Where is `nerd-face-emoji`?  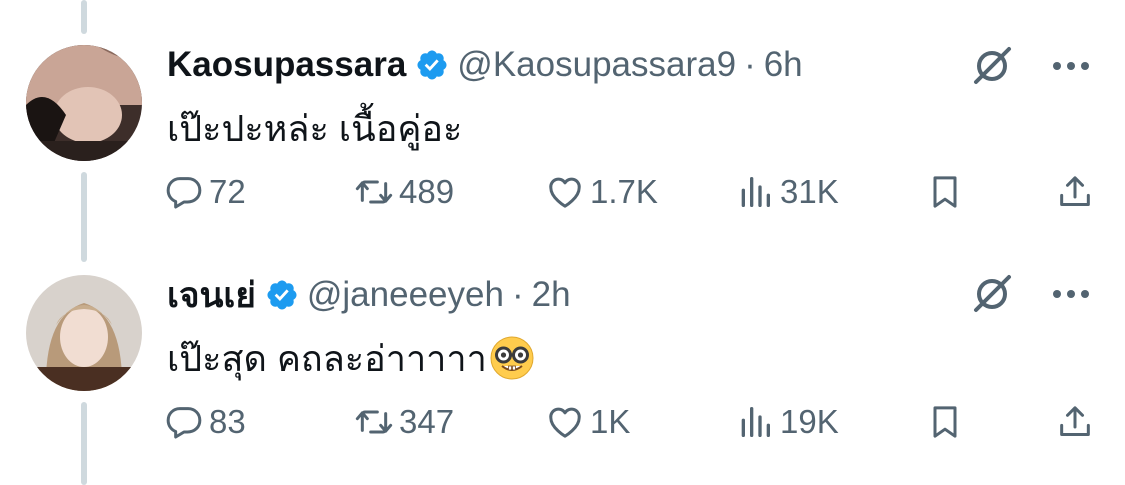
nerd-face-emoji is located at coordinates (512, 358).